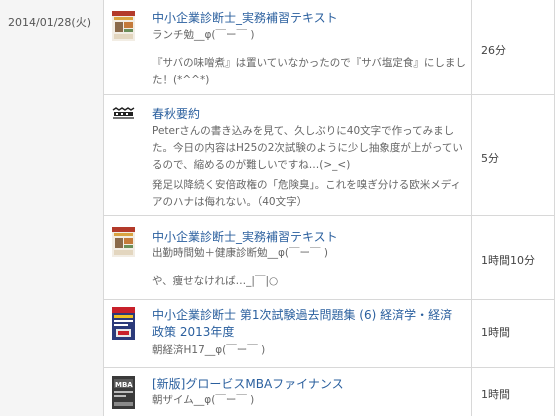  What do you see at coordinates (124, 385) in the screenshot?
I see `svg-text: MBA` at bounding box center [124, 385].